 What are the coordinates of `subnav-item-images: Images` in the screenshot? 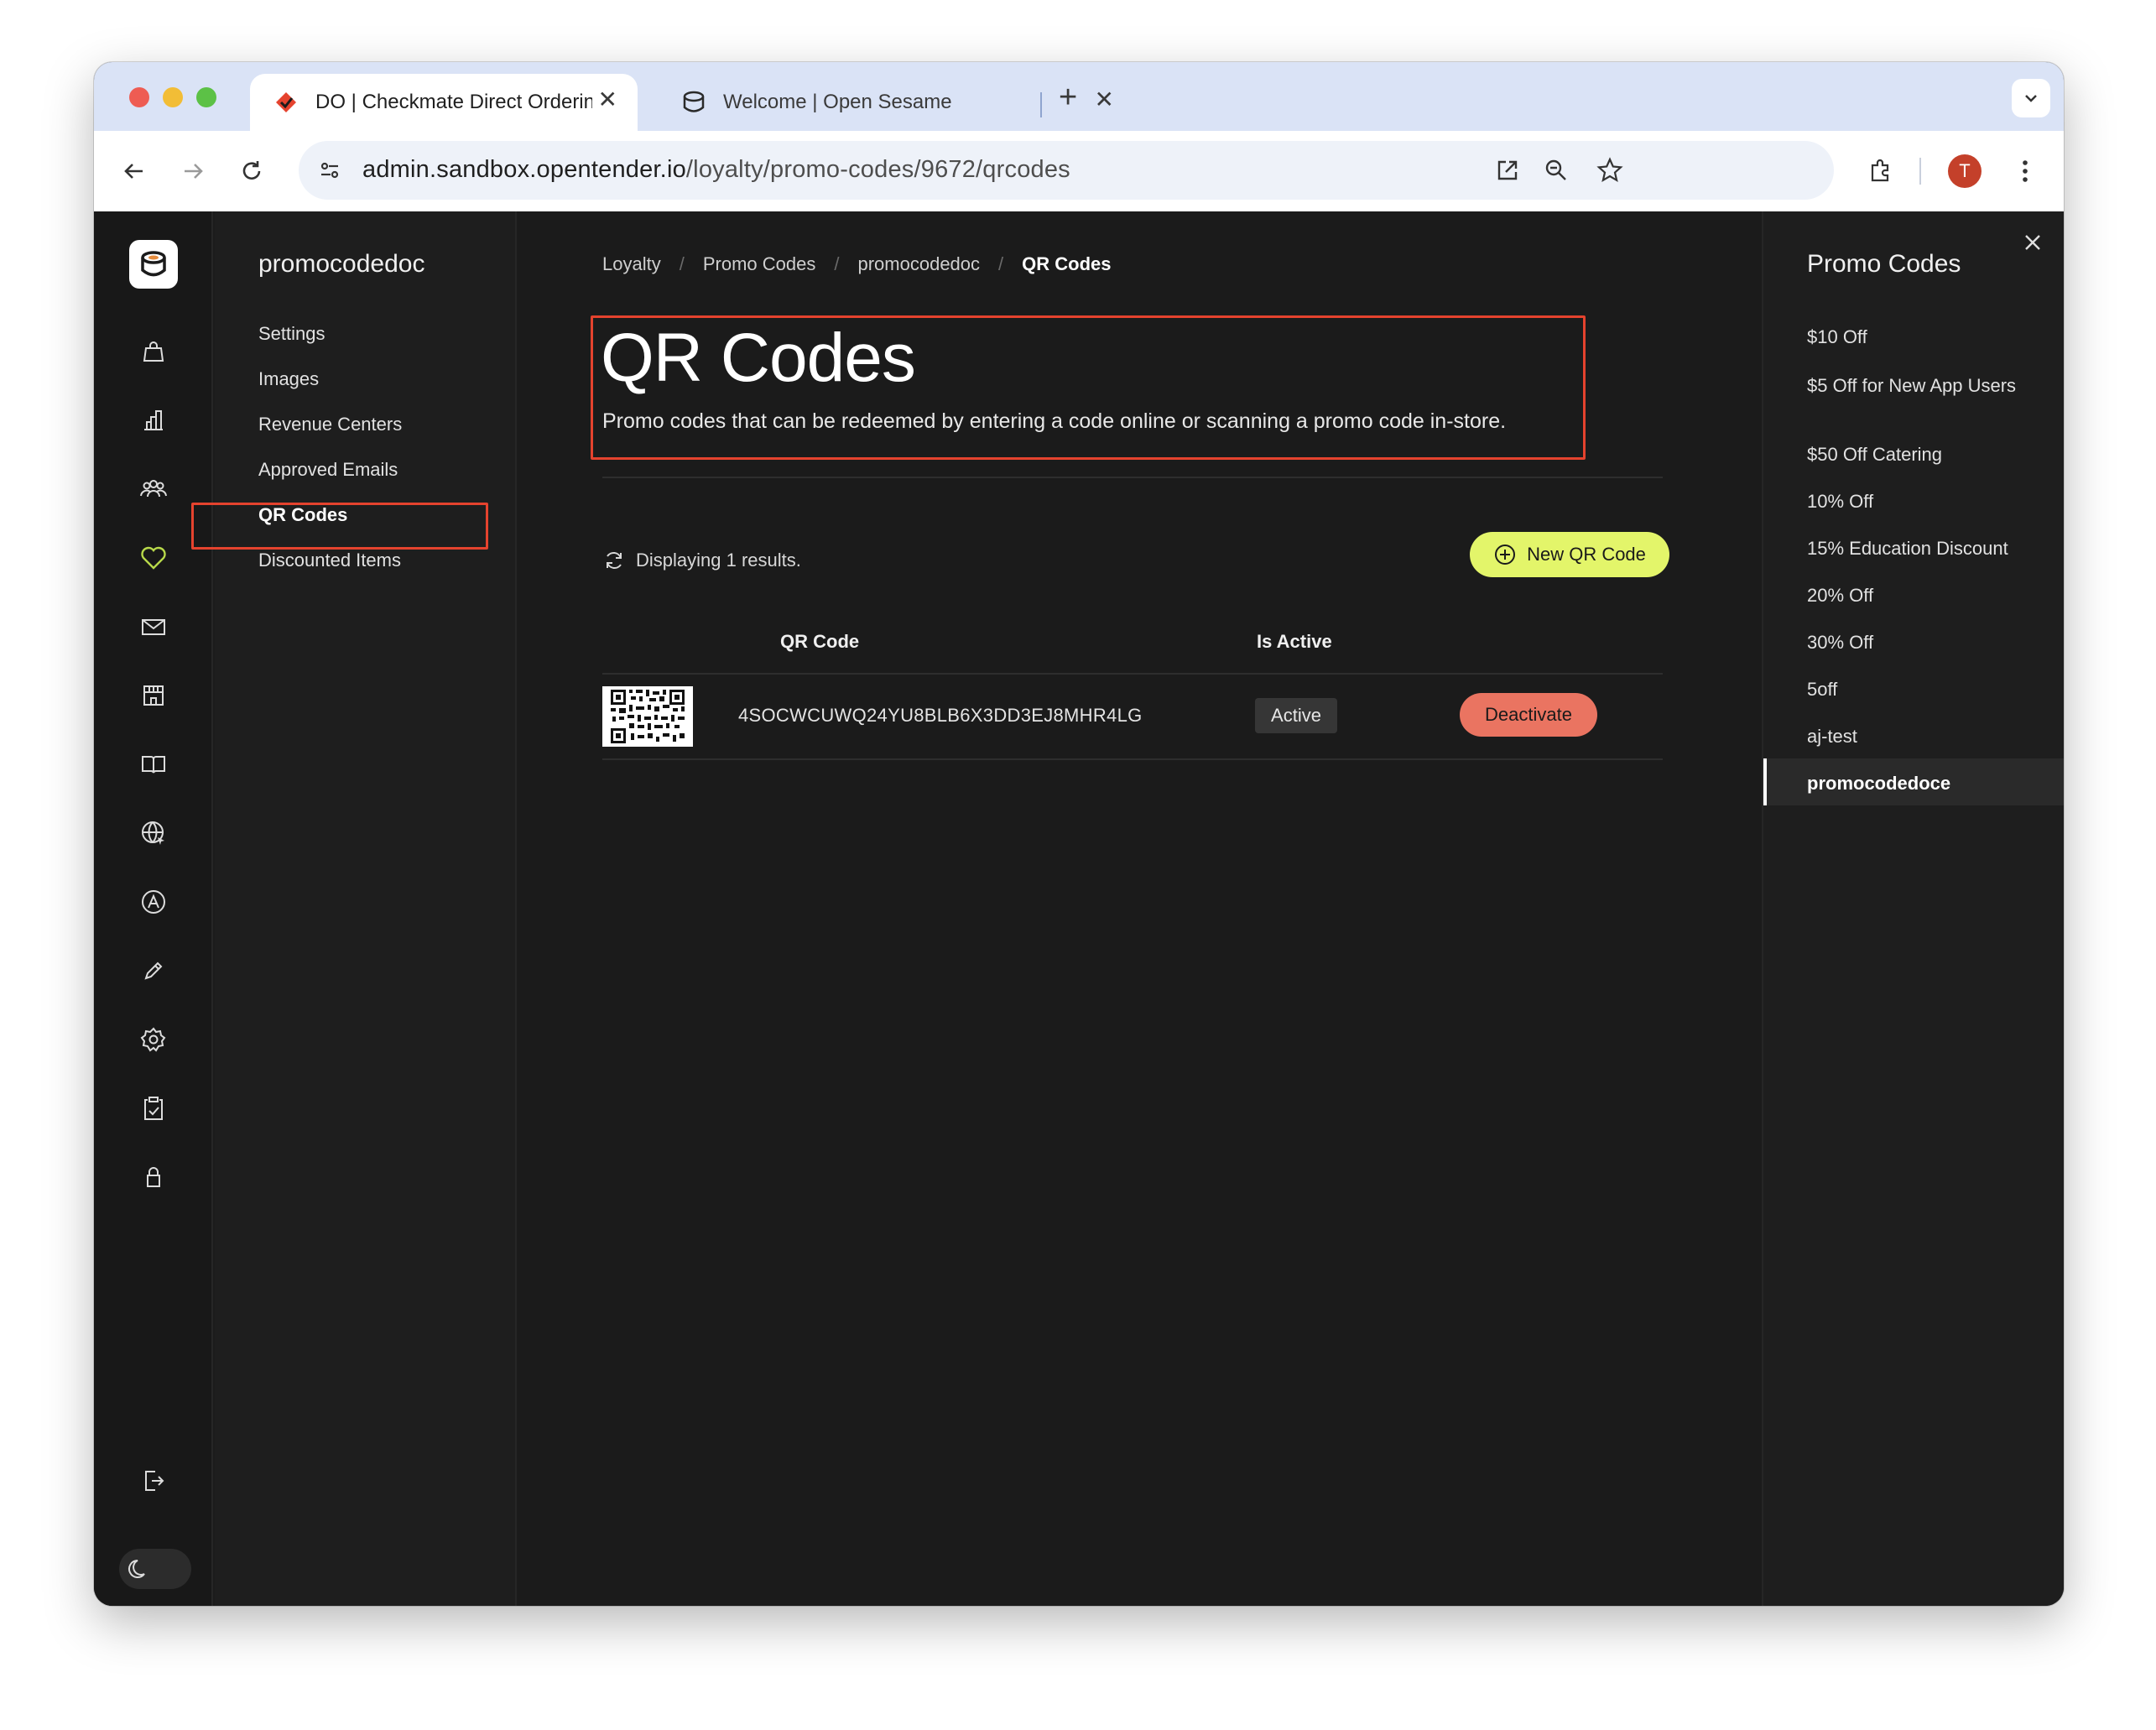 It's located at (288, 379).